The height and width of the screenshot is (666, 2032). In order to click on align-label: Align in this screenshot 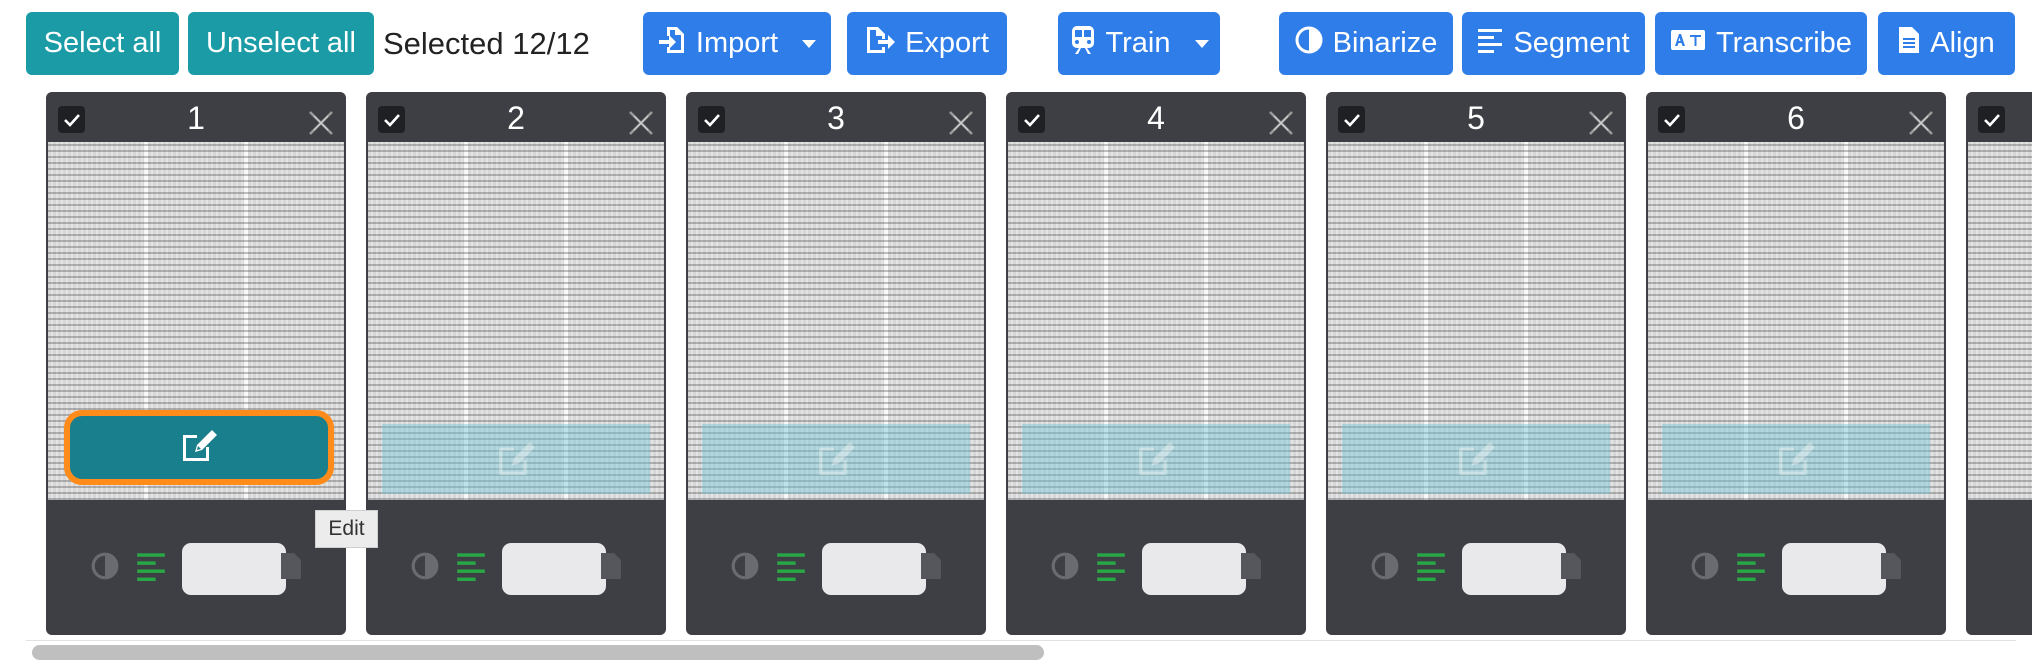, I will do `click(1962, 43)`.